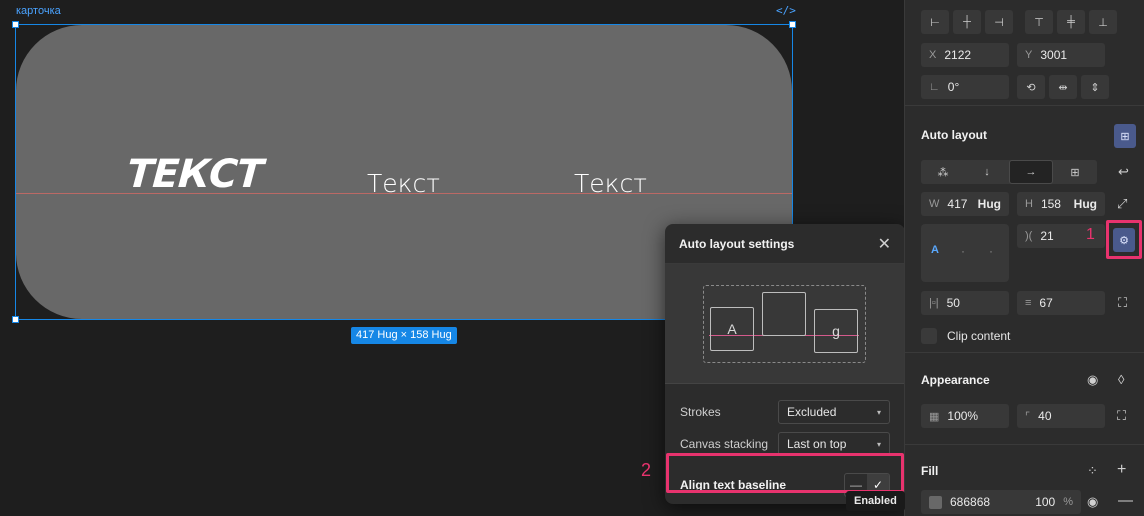 The width and height of the screenshot is (1144, 516). Describe the element at coordinates (1090, 234) in the screenshot. I see `annotation-marker-1: 1` at that location.